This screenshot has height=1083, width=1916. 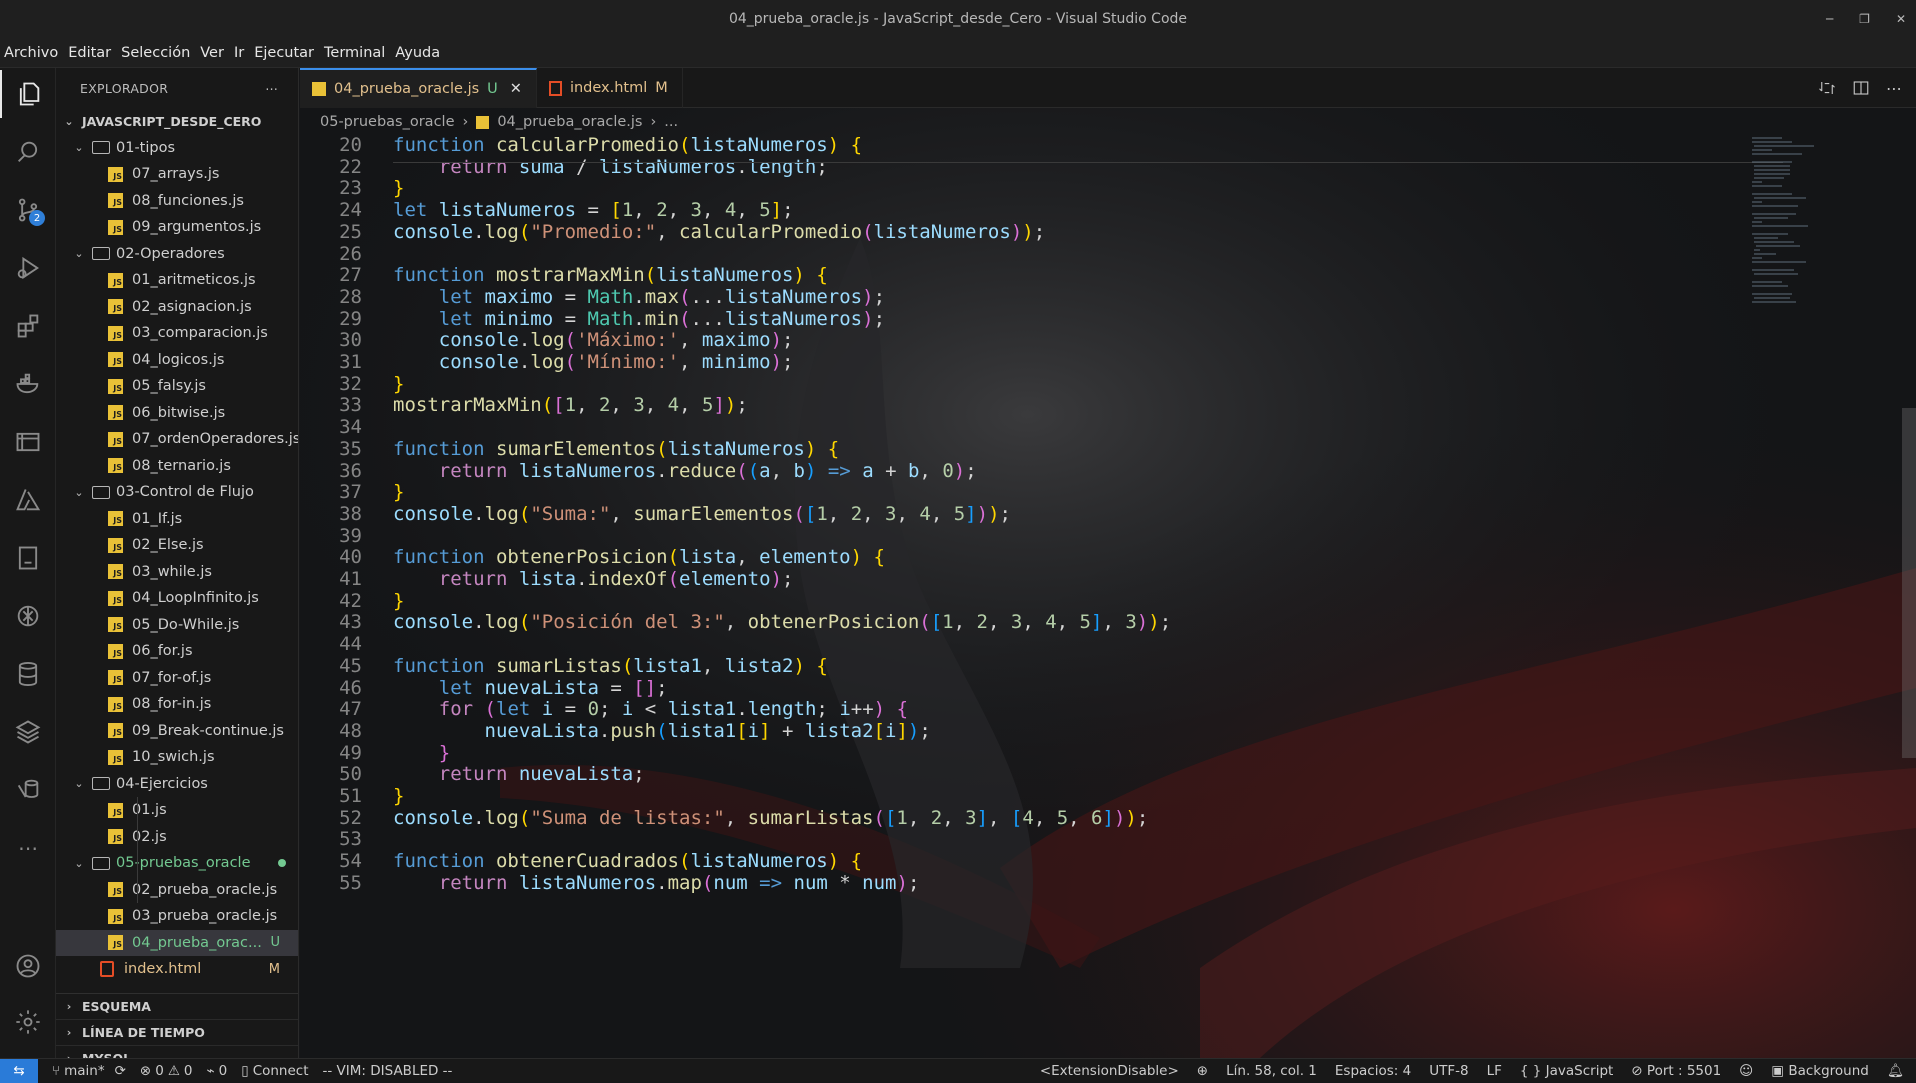 What do you see at coordinates (1746, 1071) in the screenshot?
I see `copilot-icon: ☺` at bounding box center [1746, 1071].